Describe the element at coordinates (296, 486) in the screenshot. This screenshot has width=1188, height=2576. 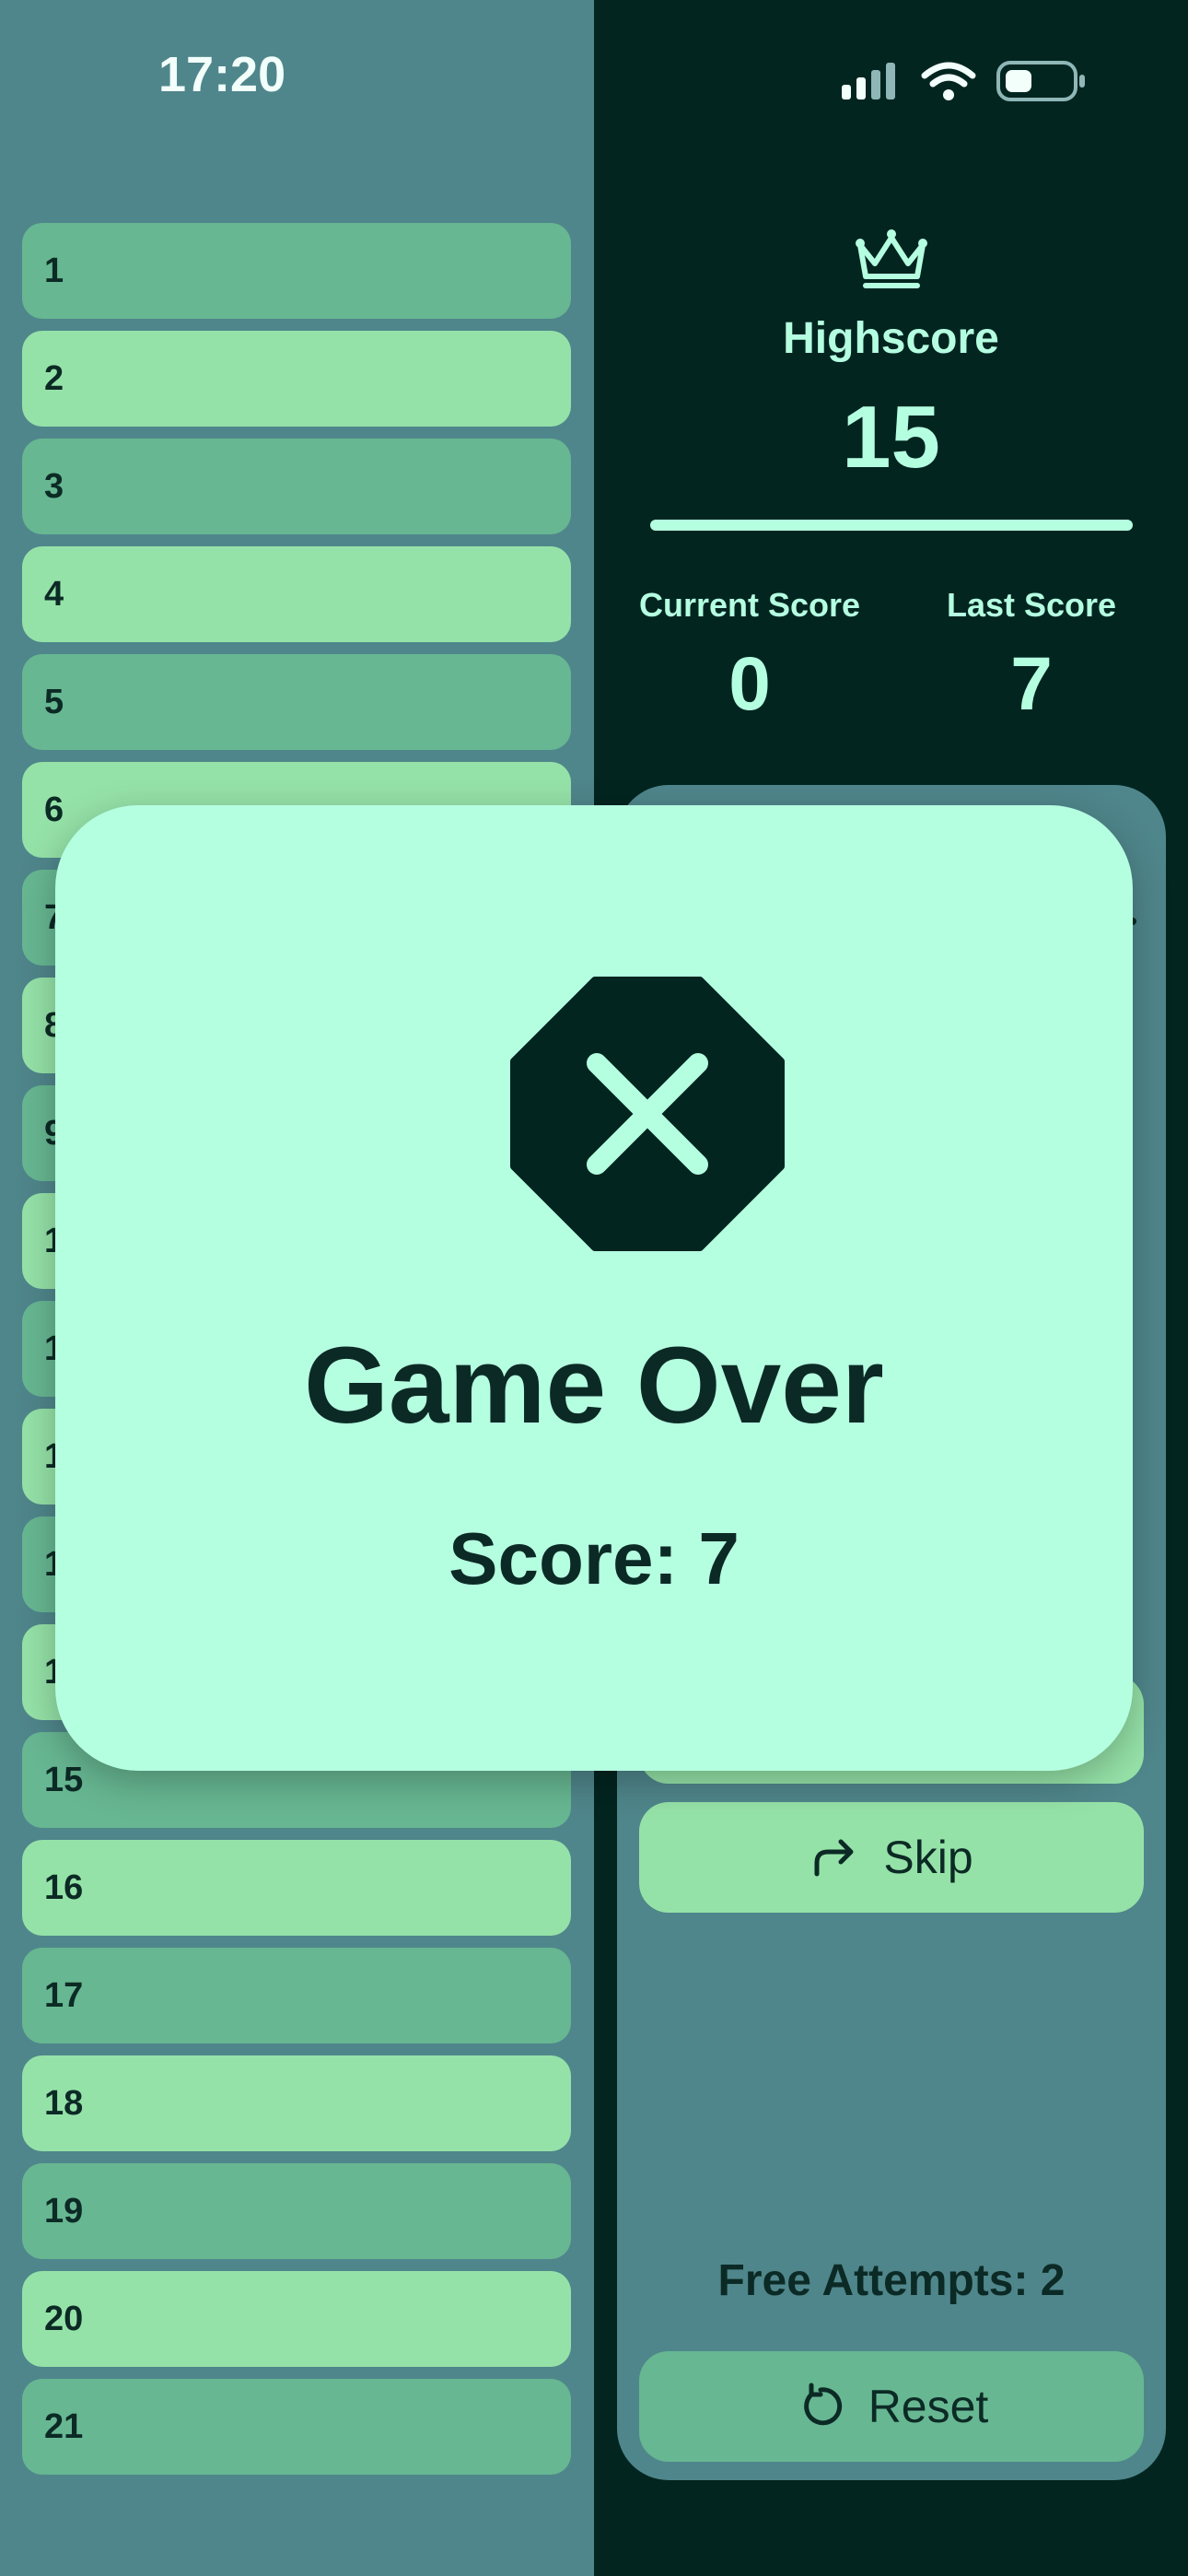
I see `list-item: 3` at that location.